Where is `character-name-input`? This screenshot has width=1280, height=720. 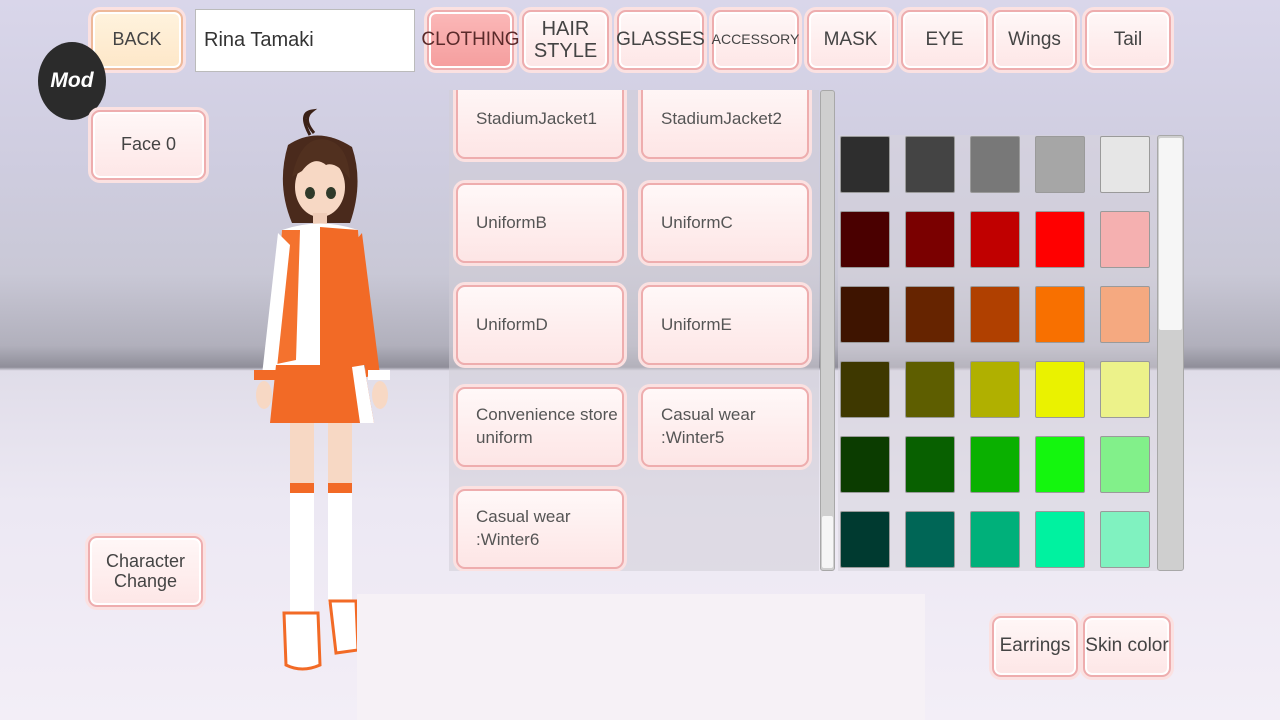
character-name-input is located at coordinates (305, 40).